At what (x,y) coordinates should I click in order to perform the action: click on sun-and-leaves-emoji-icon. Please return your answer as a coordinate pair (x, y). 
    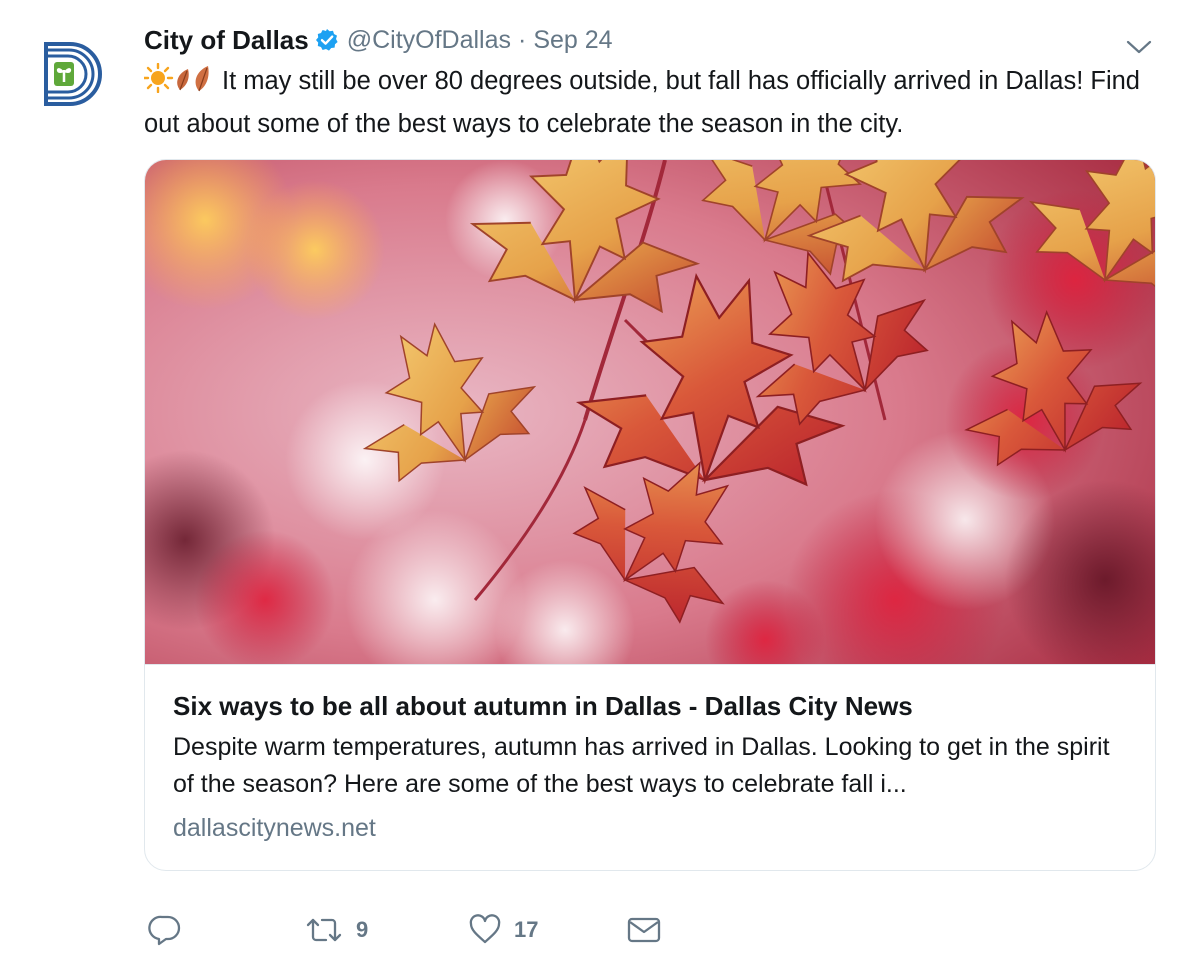
    Looking at the image, I should click on (175, 78).